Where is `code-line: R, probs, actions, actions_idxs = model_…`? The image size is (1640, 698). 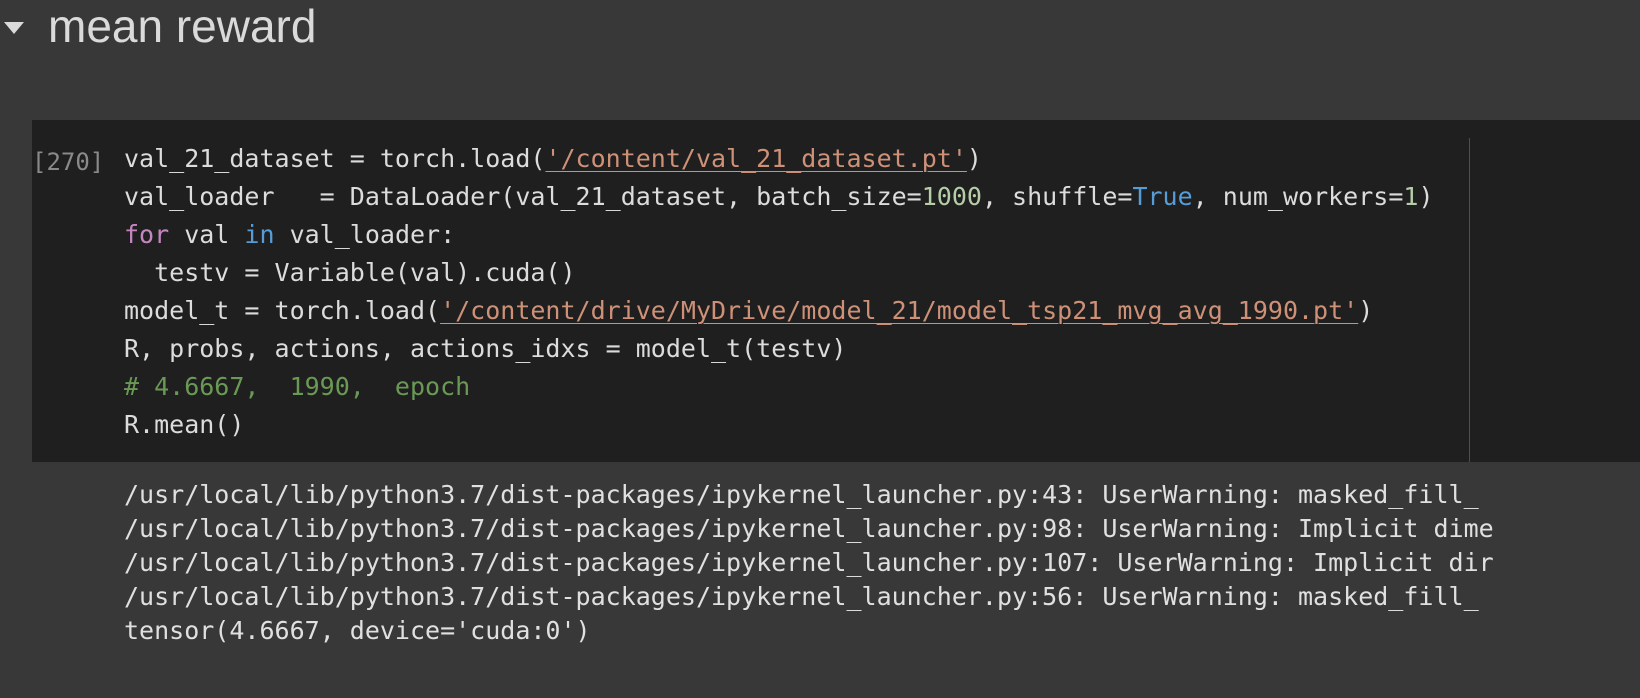 code-line: R, probs, actions, actions_idxs = model_… is located at coordinates (779, 349).